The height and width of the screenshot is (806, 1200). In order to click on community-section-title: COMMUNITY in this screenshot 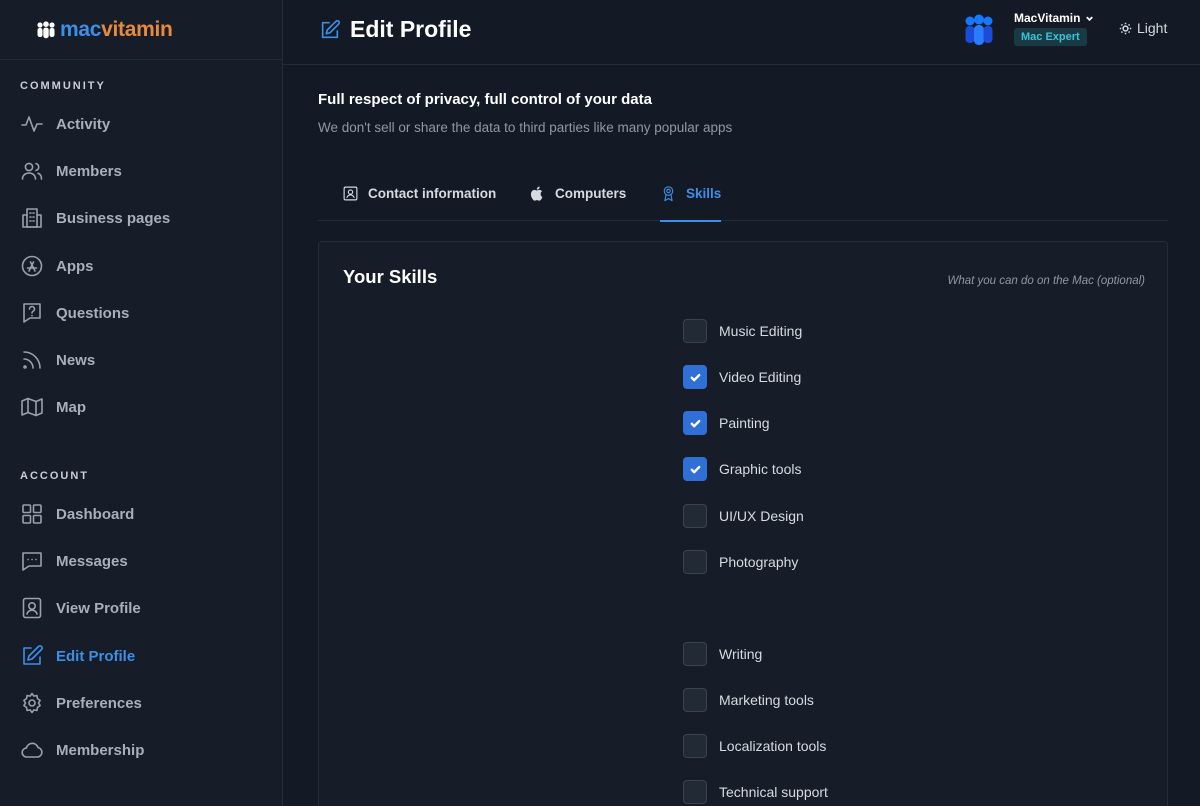, I will do `click(63, 86)`.